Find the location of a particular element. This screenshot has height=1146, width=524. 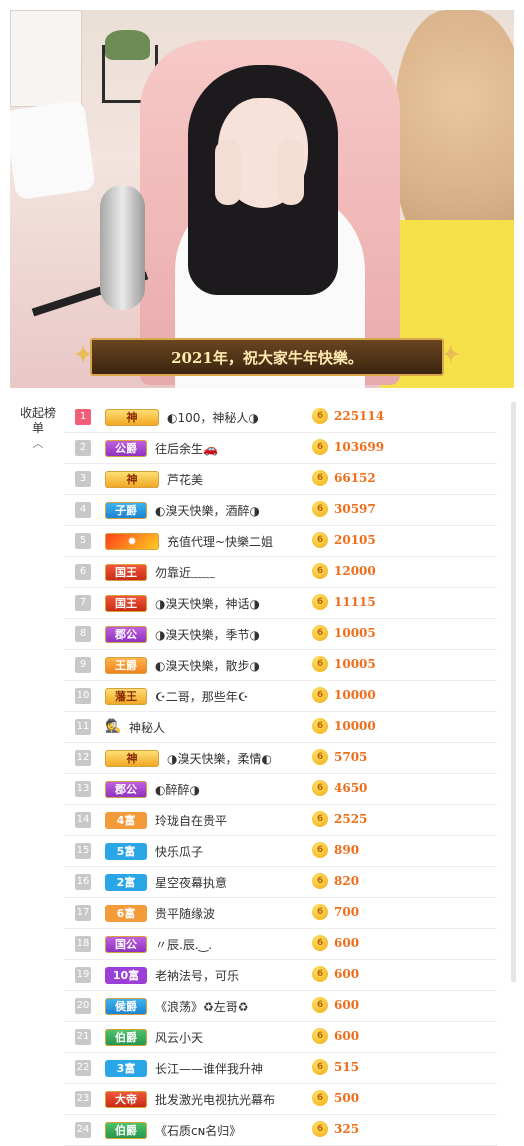

rank-number: 17 is located at coordinates (83, 913).